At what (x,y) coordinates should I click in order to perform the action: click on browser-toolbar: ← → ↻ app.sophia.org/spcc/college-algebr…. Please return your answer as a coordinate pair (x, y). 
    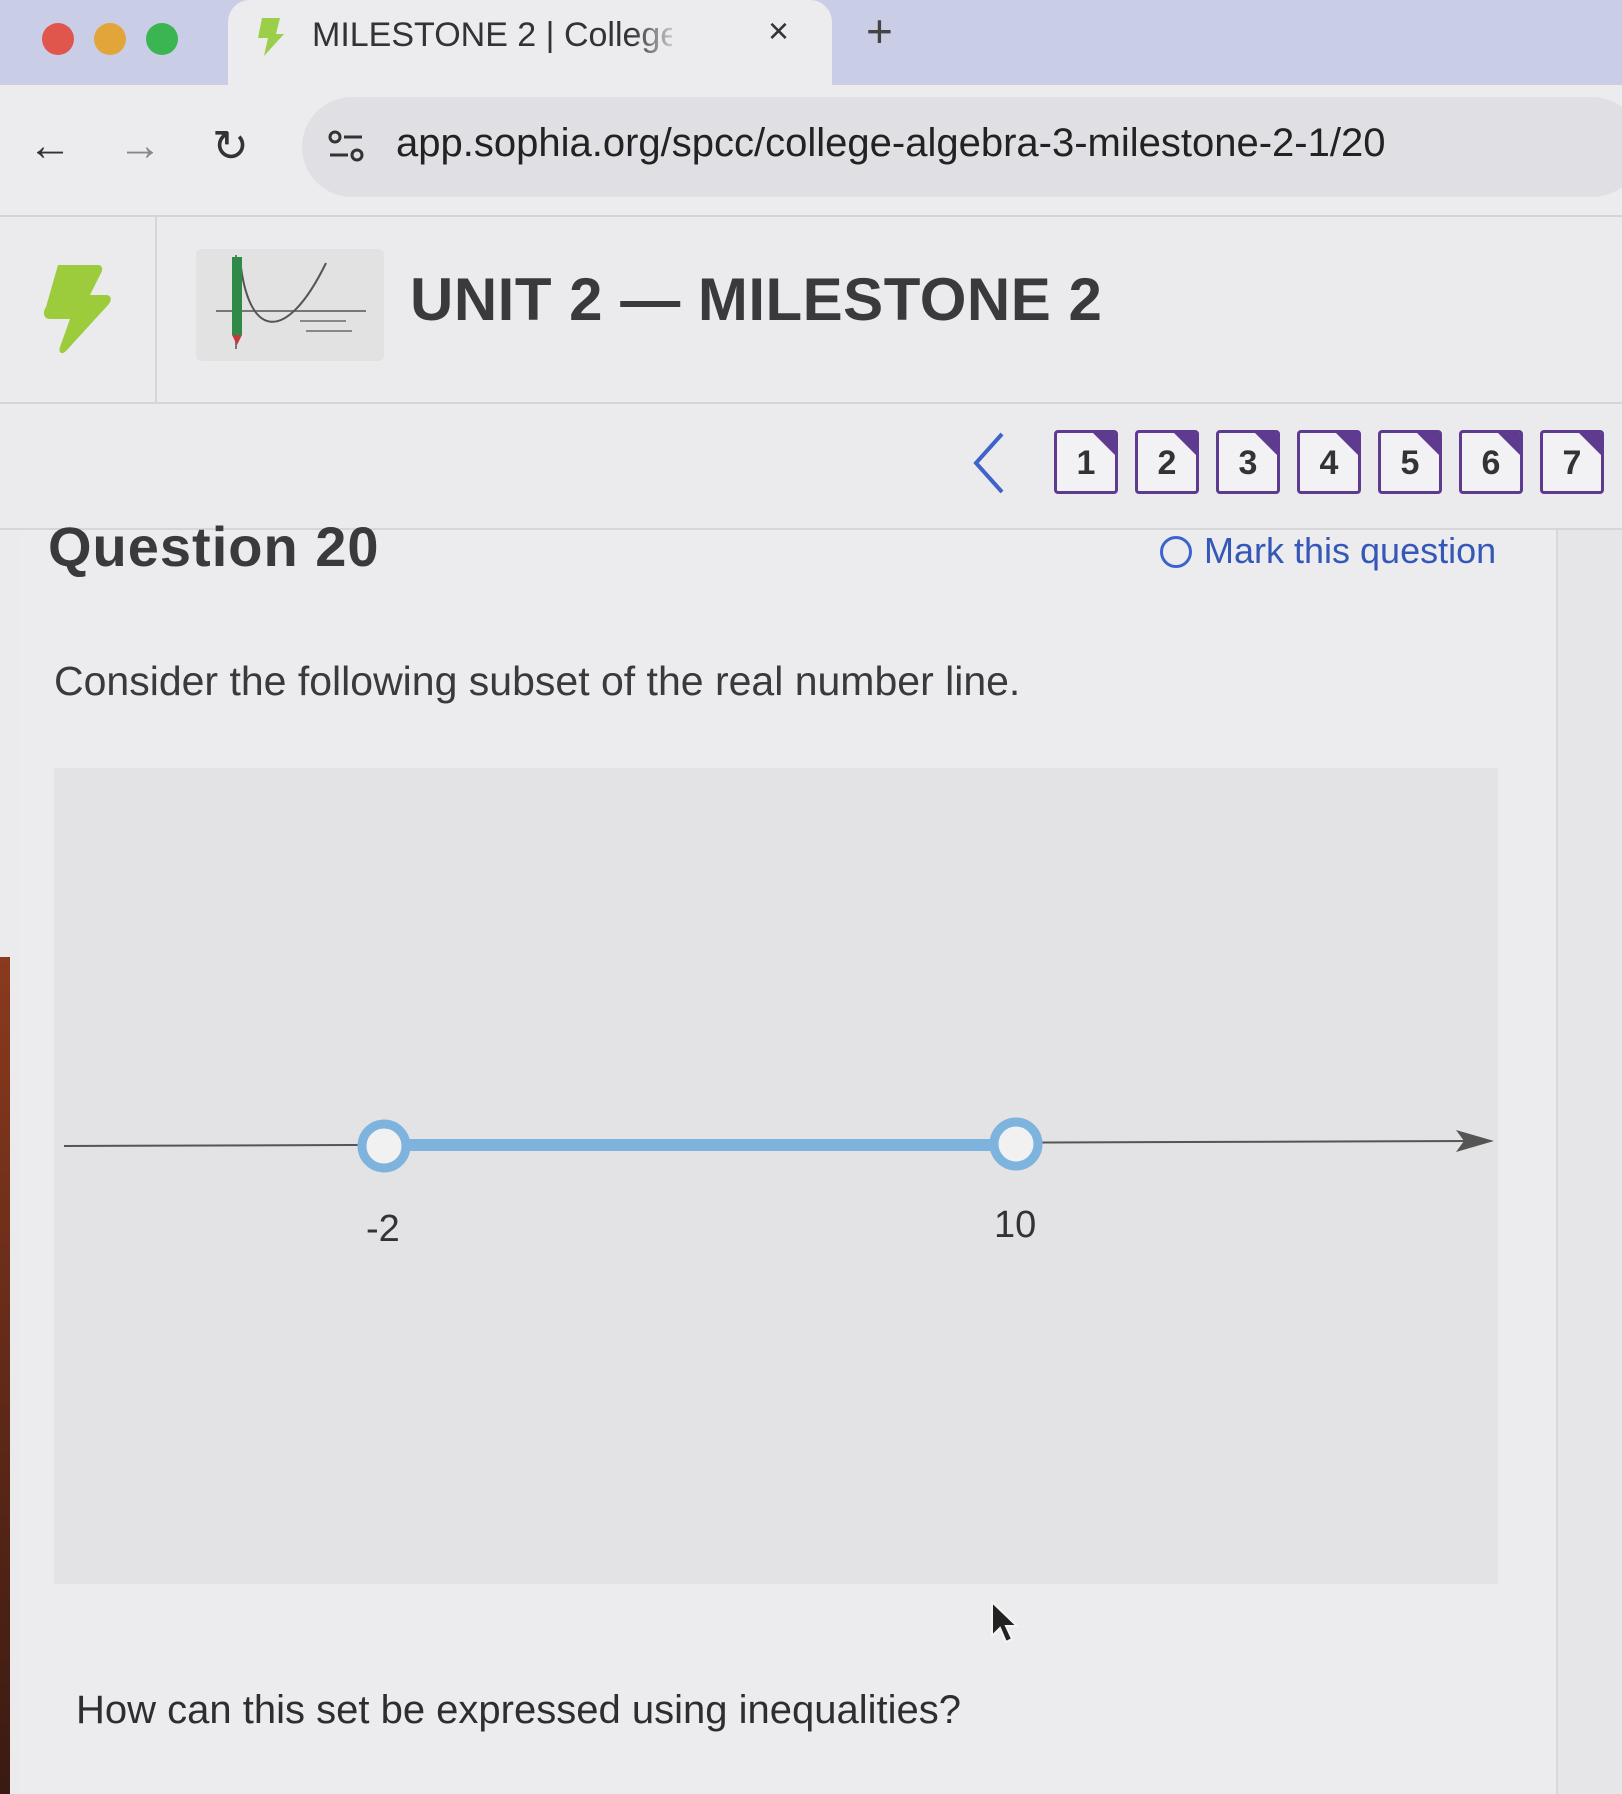
    Looking at the image, I should click on (811, 151).